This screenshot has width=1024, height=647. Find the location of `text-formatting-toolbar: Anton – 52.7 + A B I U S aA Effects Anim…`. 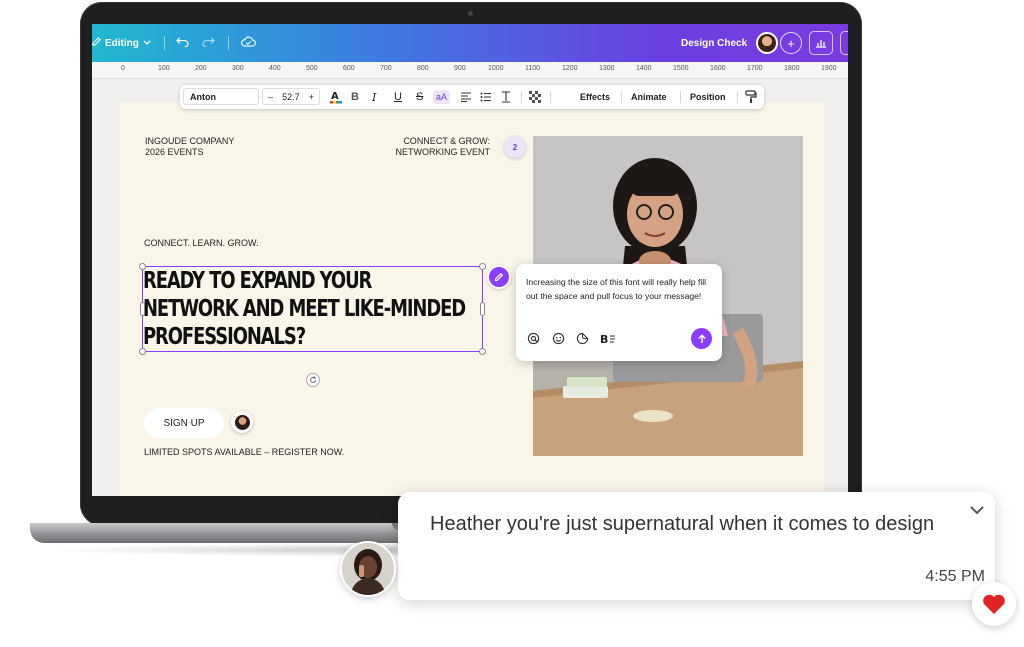

text-formatting-toolbar: Anton – 52.7 + A B I U S aA Effects Anim… is located at coordinates (472, 97).